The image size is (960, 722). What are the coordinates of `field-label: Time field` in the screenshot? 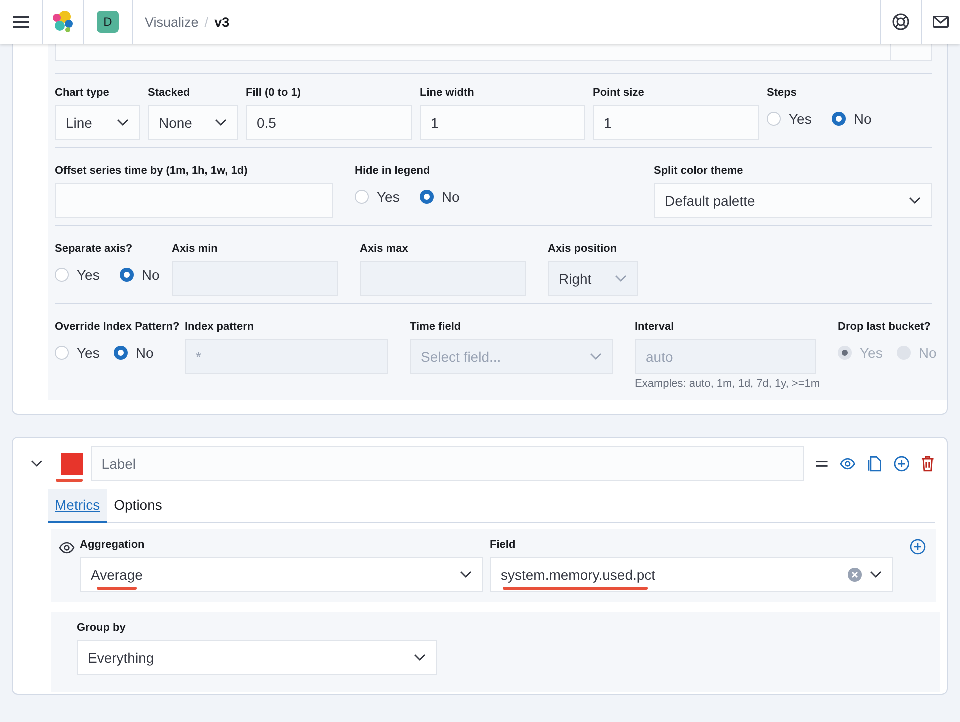 It's located at (436, 327).